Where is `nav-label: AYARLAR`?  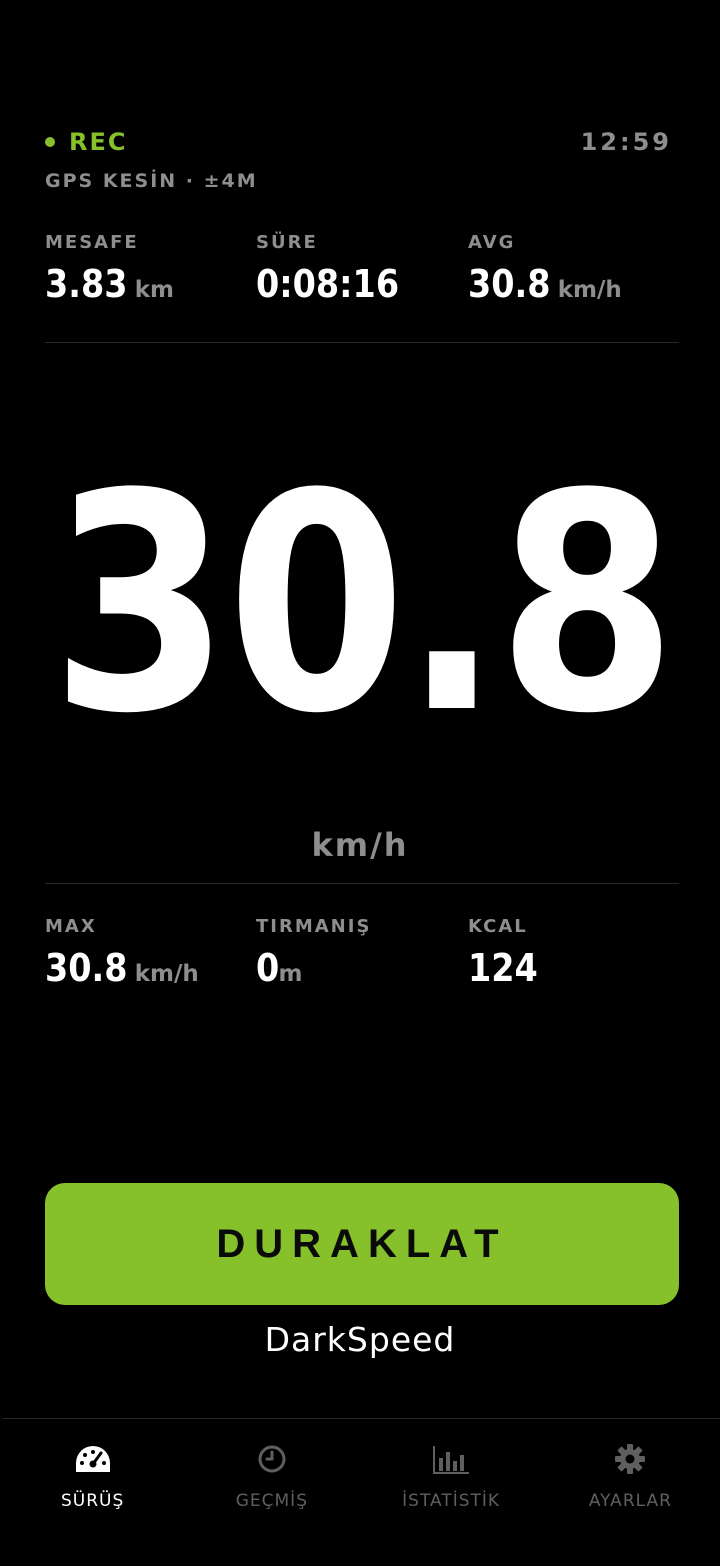 nav-label: AYARLAR is located at coordinates (630, 1501).